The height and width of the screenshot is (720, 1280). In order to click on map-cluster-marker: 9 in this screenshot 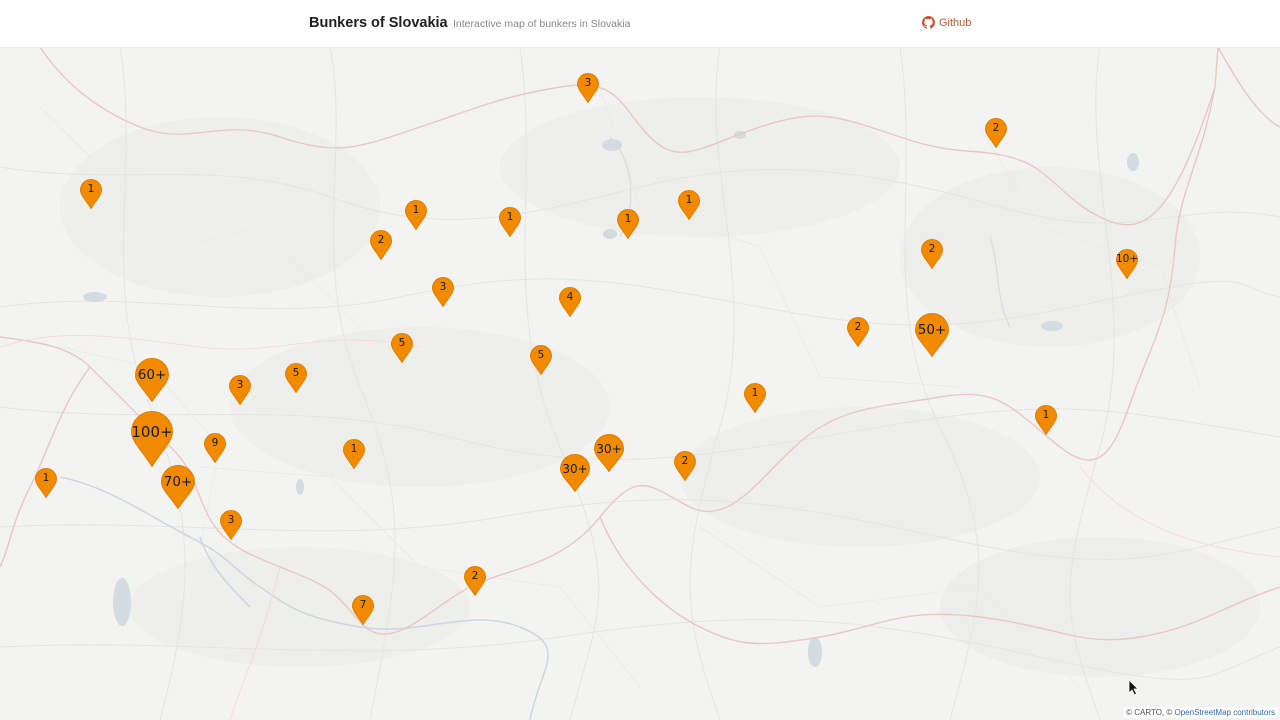, I will do `click(215, 448)`.